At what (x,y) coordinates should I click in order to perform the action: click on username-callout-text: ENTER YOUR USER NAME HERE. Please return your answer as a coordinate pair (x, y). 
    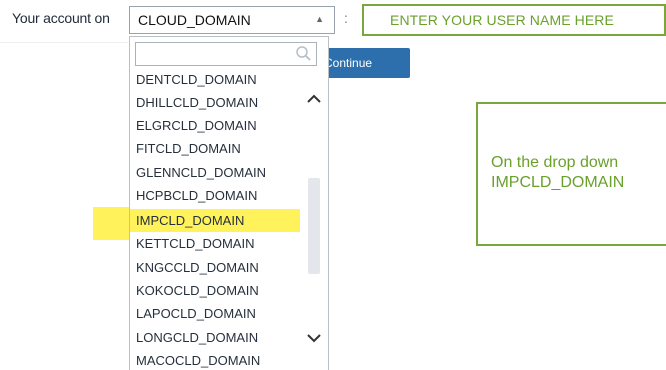
    Looking at the image, I should click on (502, 20).